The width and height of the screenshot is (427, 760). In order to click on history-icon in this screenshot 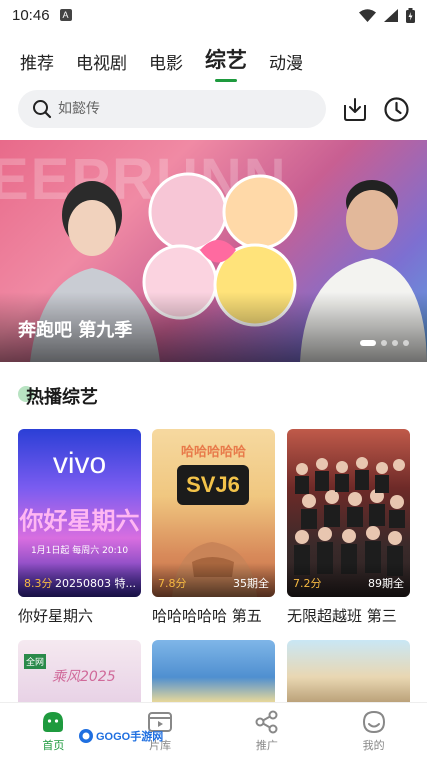, I will do `click(396, 109)`.